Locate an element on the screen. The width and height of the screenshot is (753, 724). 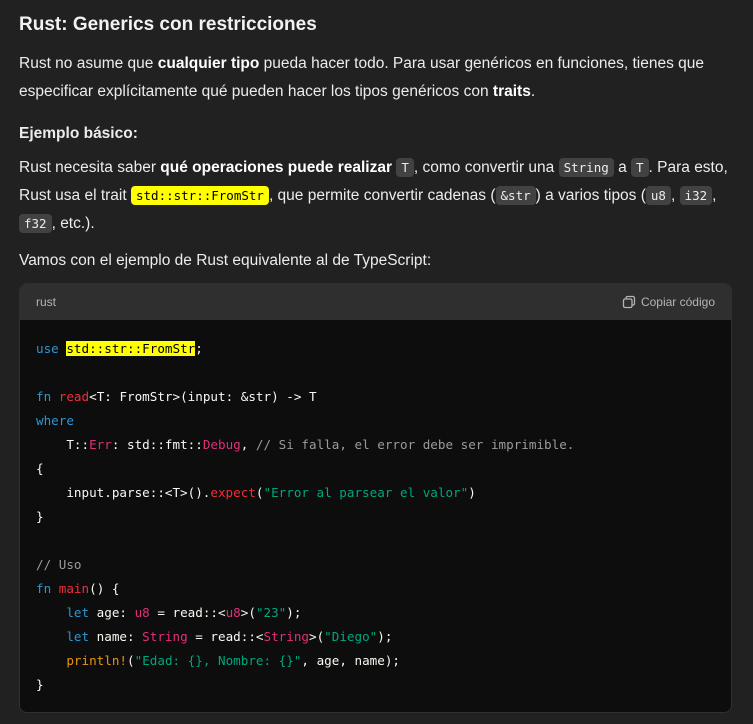
text: Rust necesita saber is located at coordinates (90, 167).